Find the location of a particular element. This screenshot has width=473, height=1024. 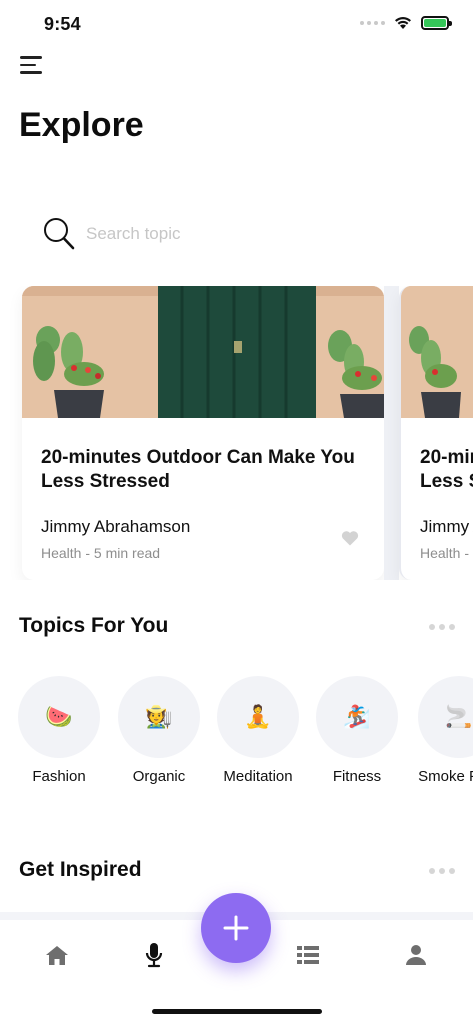

section-title: Topics For You is located at coordinates (94, 625).